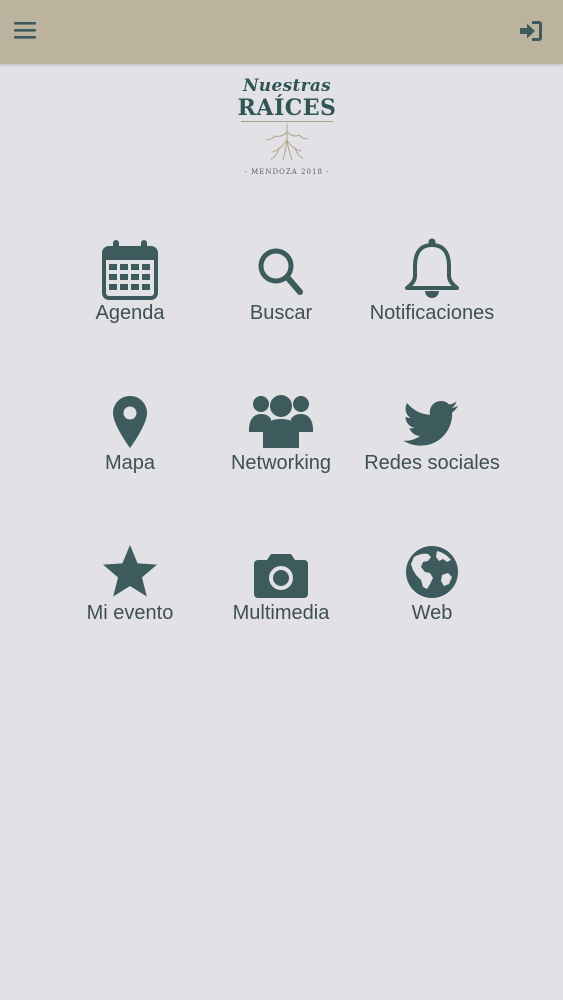 The width and height of the screenshot is (563, 1000). I want to click on tile-mi-evento: Mi evento, so click(130, 600).